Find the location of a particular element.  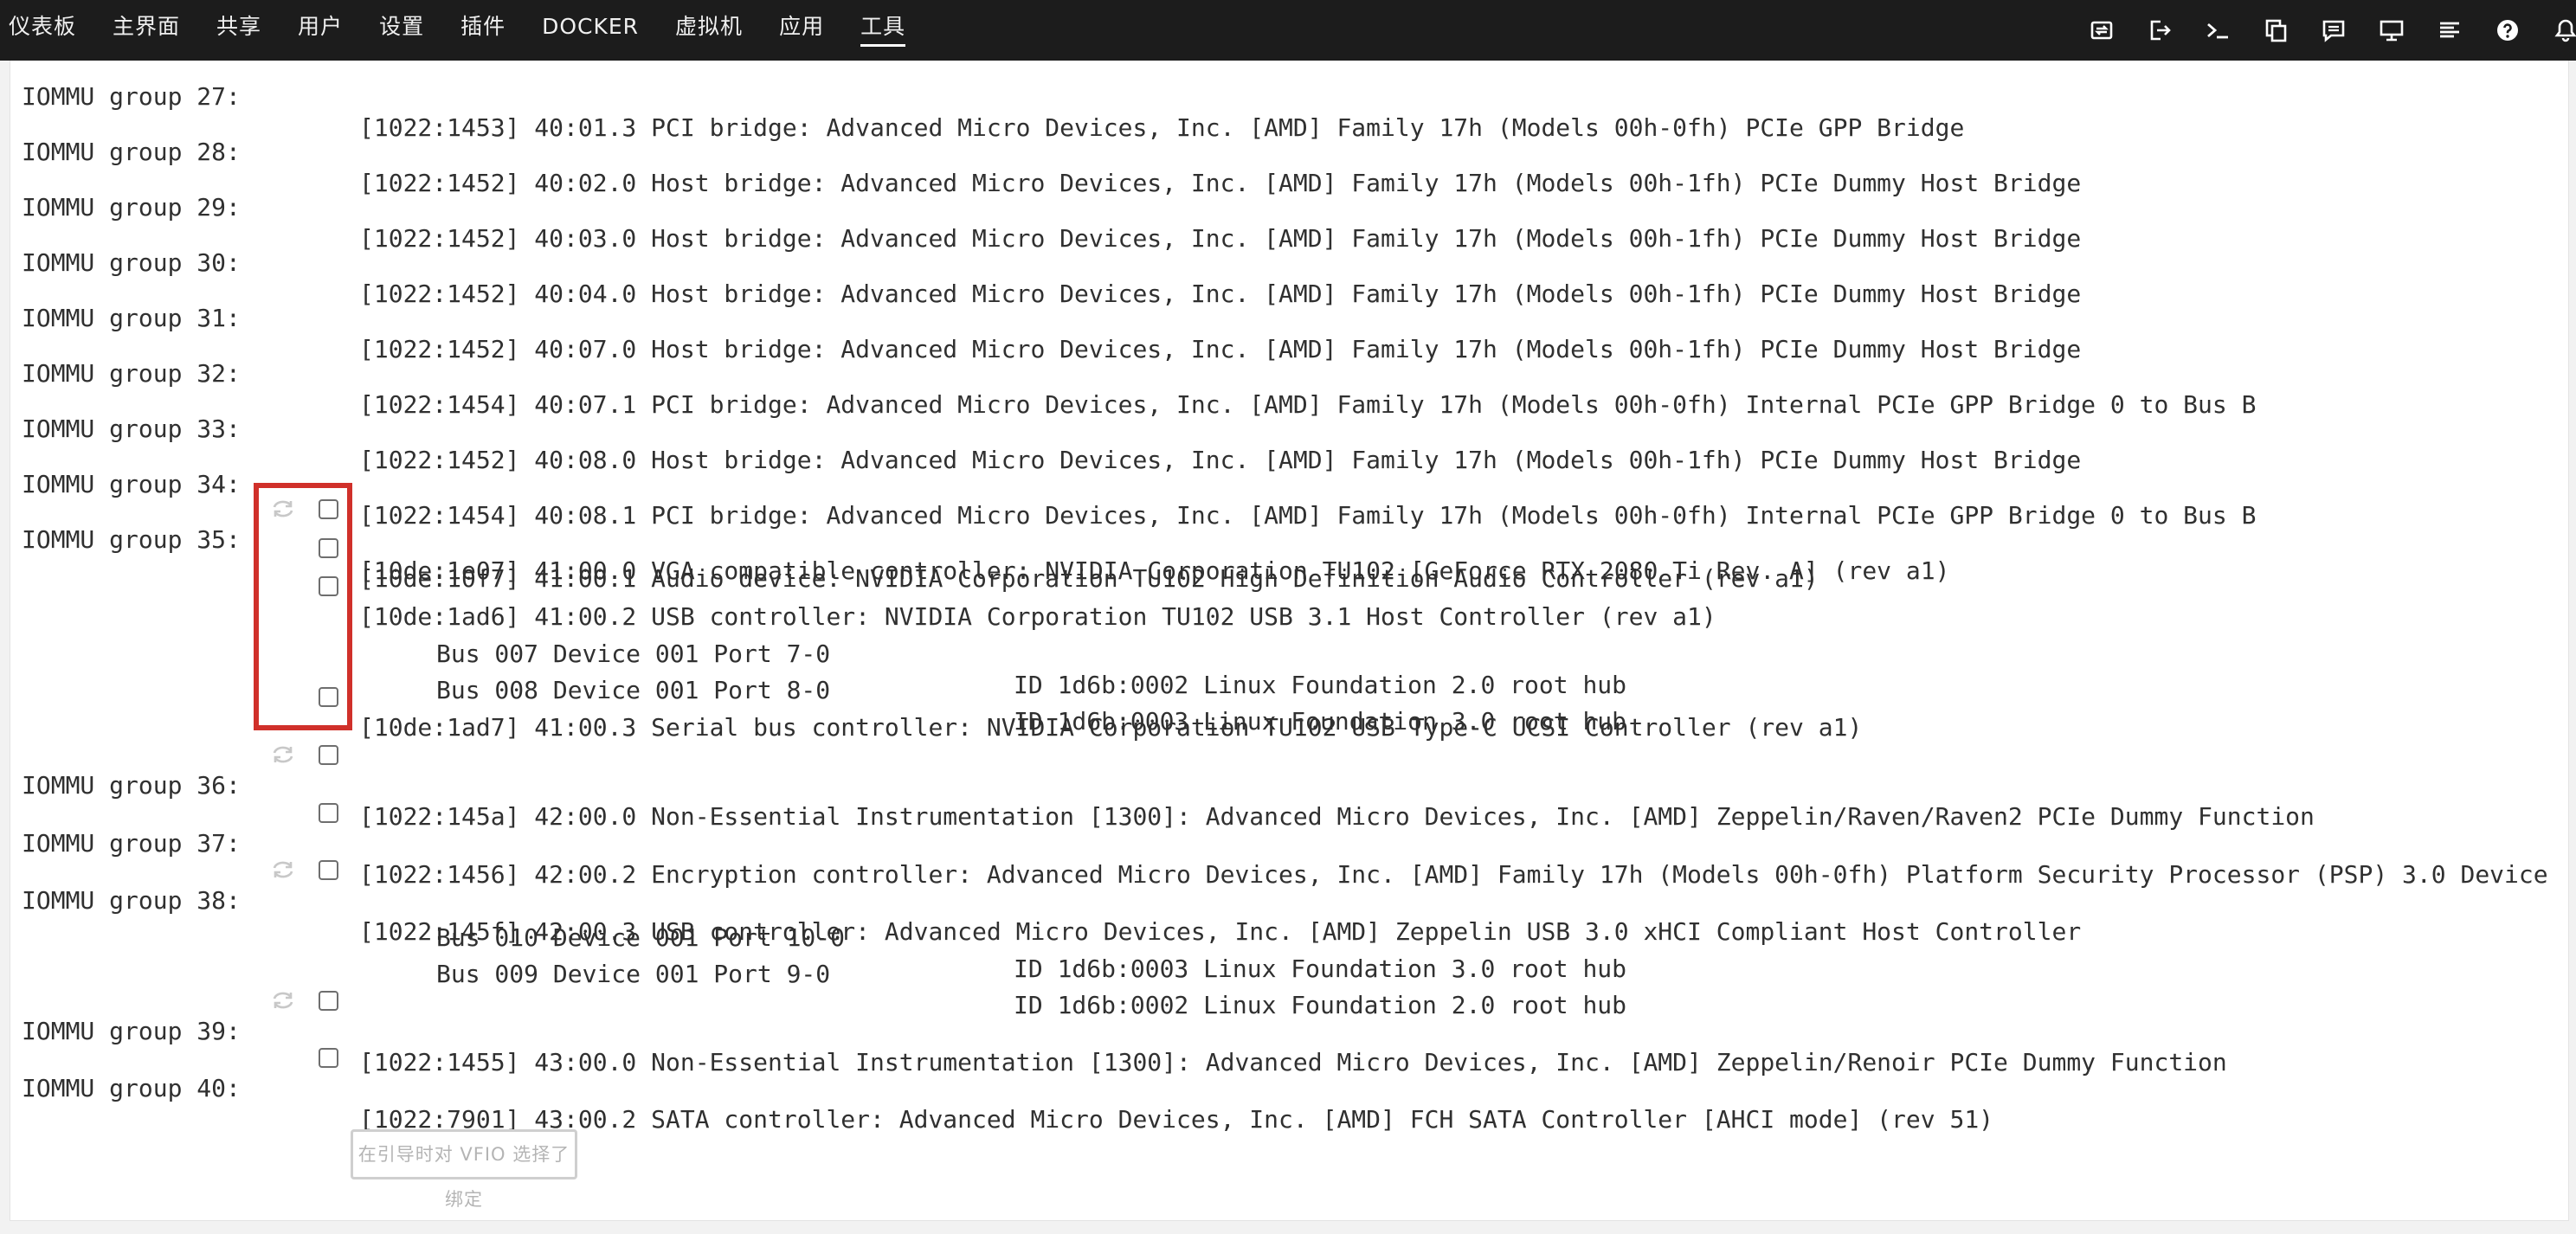

iommu-group-label: IOMMU group 40: is located at coordinates (131, 1088).